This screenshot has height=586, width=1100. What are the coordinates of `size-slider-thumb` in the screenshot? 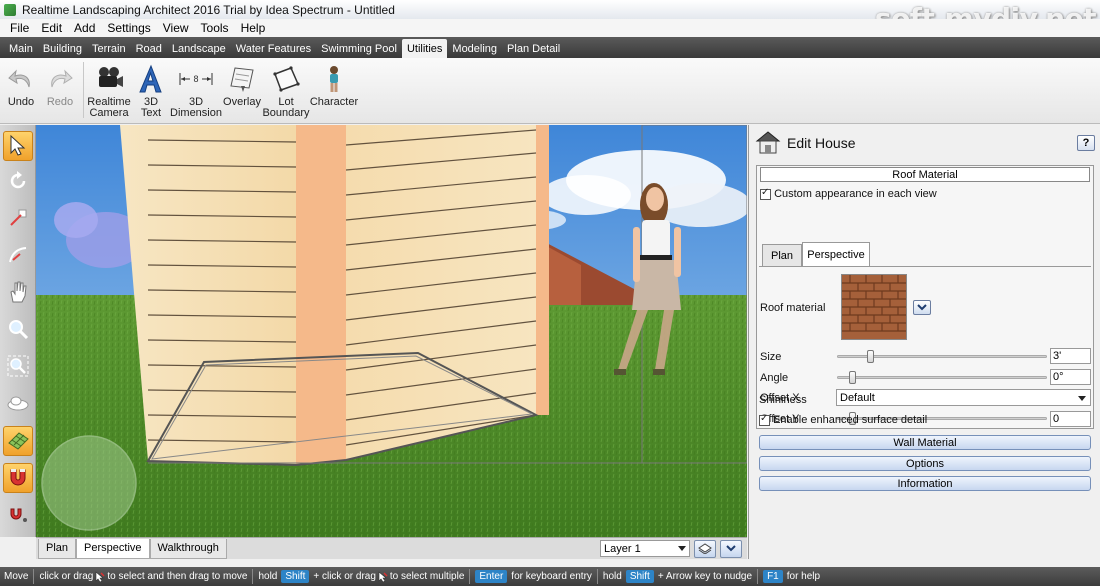 It's located at (870, 356).